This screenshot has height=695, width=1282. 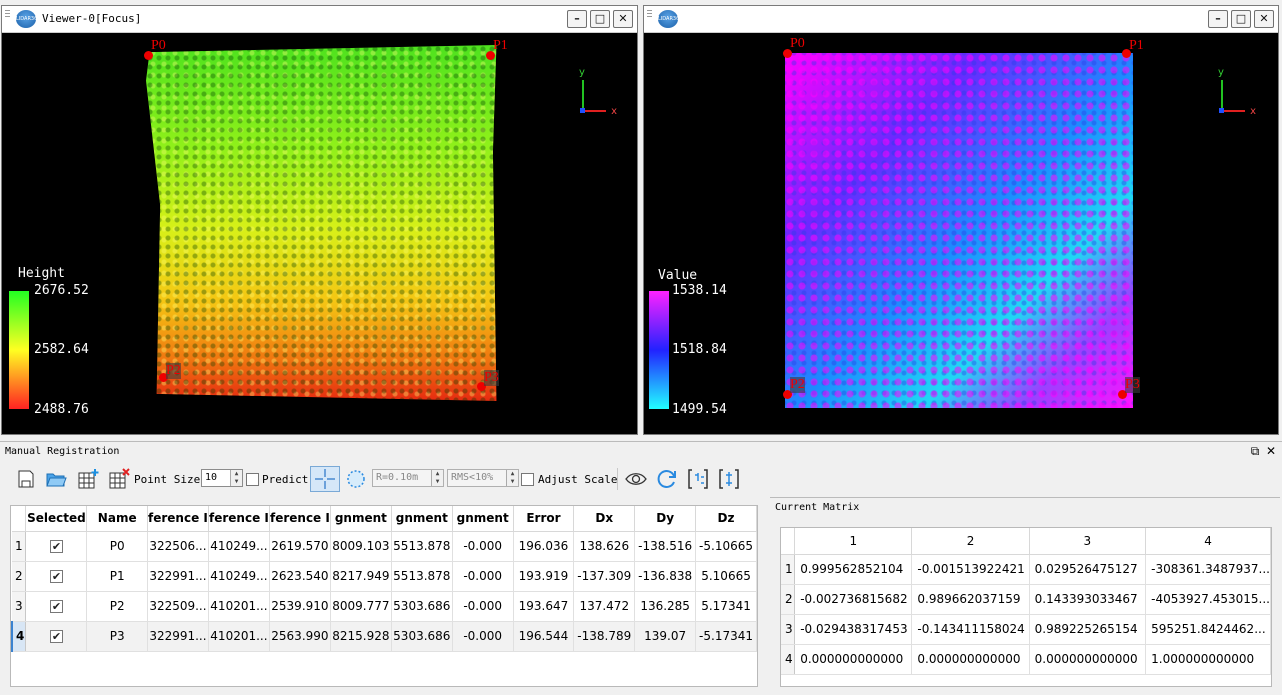 What do you see at coordinates (726, 636) in the screenshot?
I see `table-cell: -5.17341` at bounding box center [726, 636].